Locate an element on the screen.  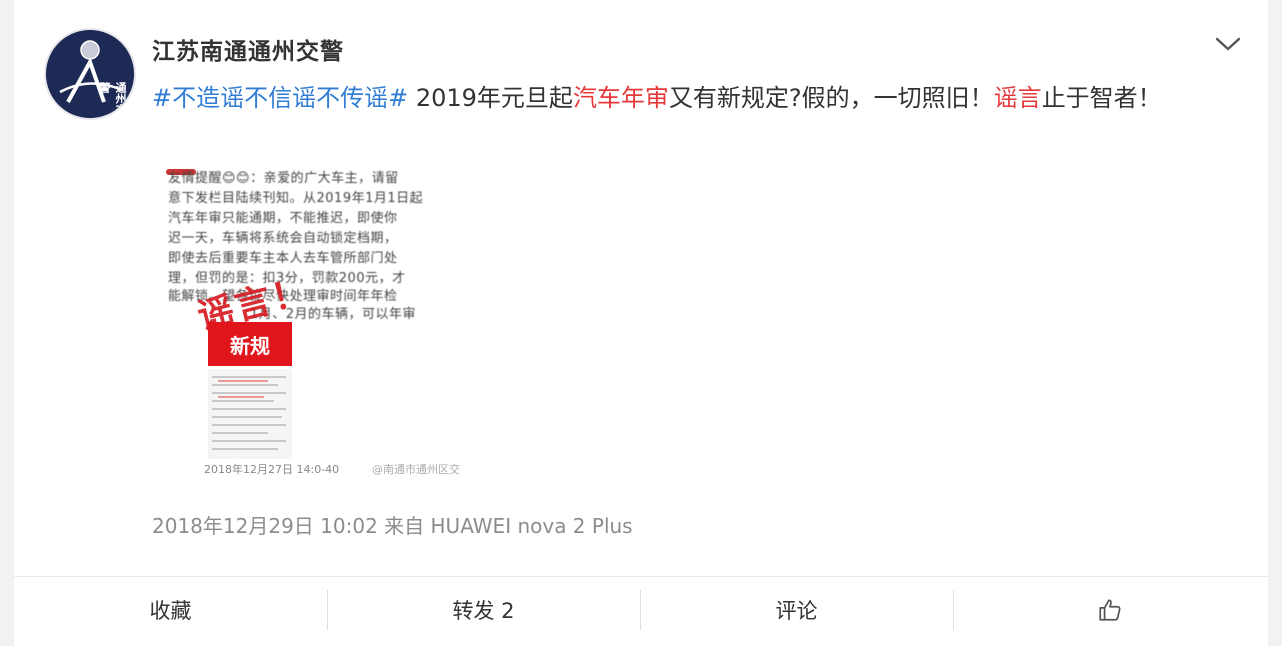
notice-line: 友情提醒😊😊：亲爱的广大车主，请留 is located at coordinates (283, 178).